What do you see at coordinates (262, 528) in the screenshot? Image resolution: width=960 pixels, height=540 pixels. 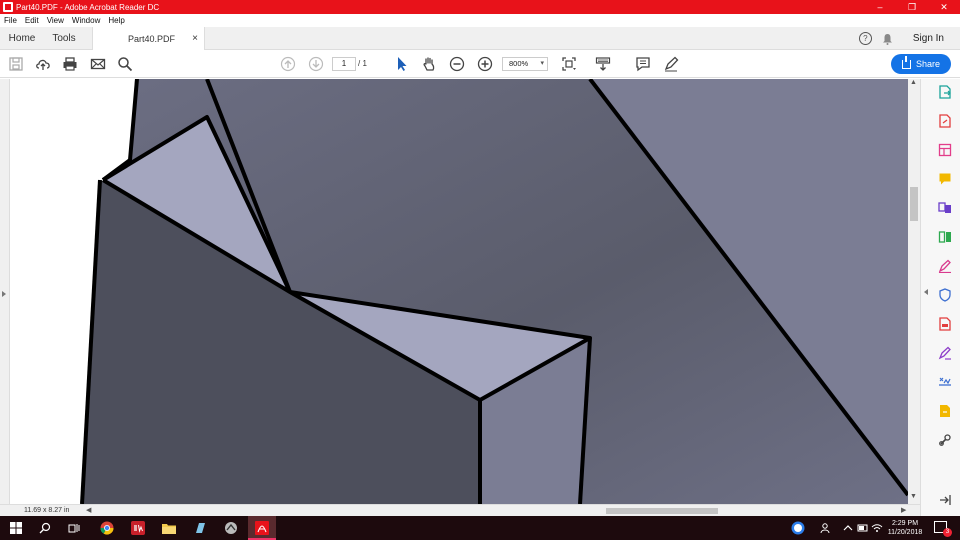 I see `acrobat-taskbar-icon` at bounding box center [262, 528].